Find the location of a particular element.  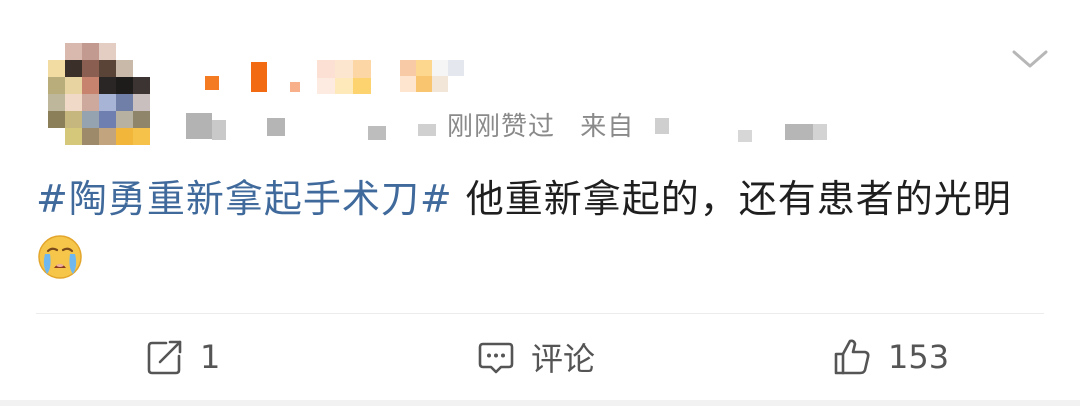

comment-button: 评论 is located at coordinates (536, 357).